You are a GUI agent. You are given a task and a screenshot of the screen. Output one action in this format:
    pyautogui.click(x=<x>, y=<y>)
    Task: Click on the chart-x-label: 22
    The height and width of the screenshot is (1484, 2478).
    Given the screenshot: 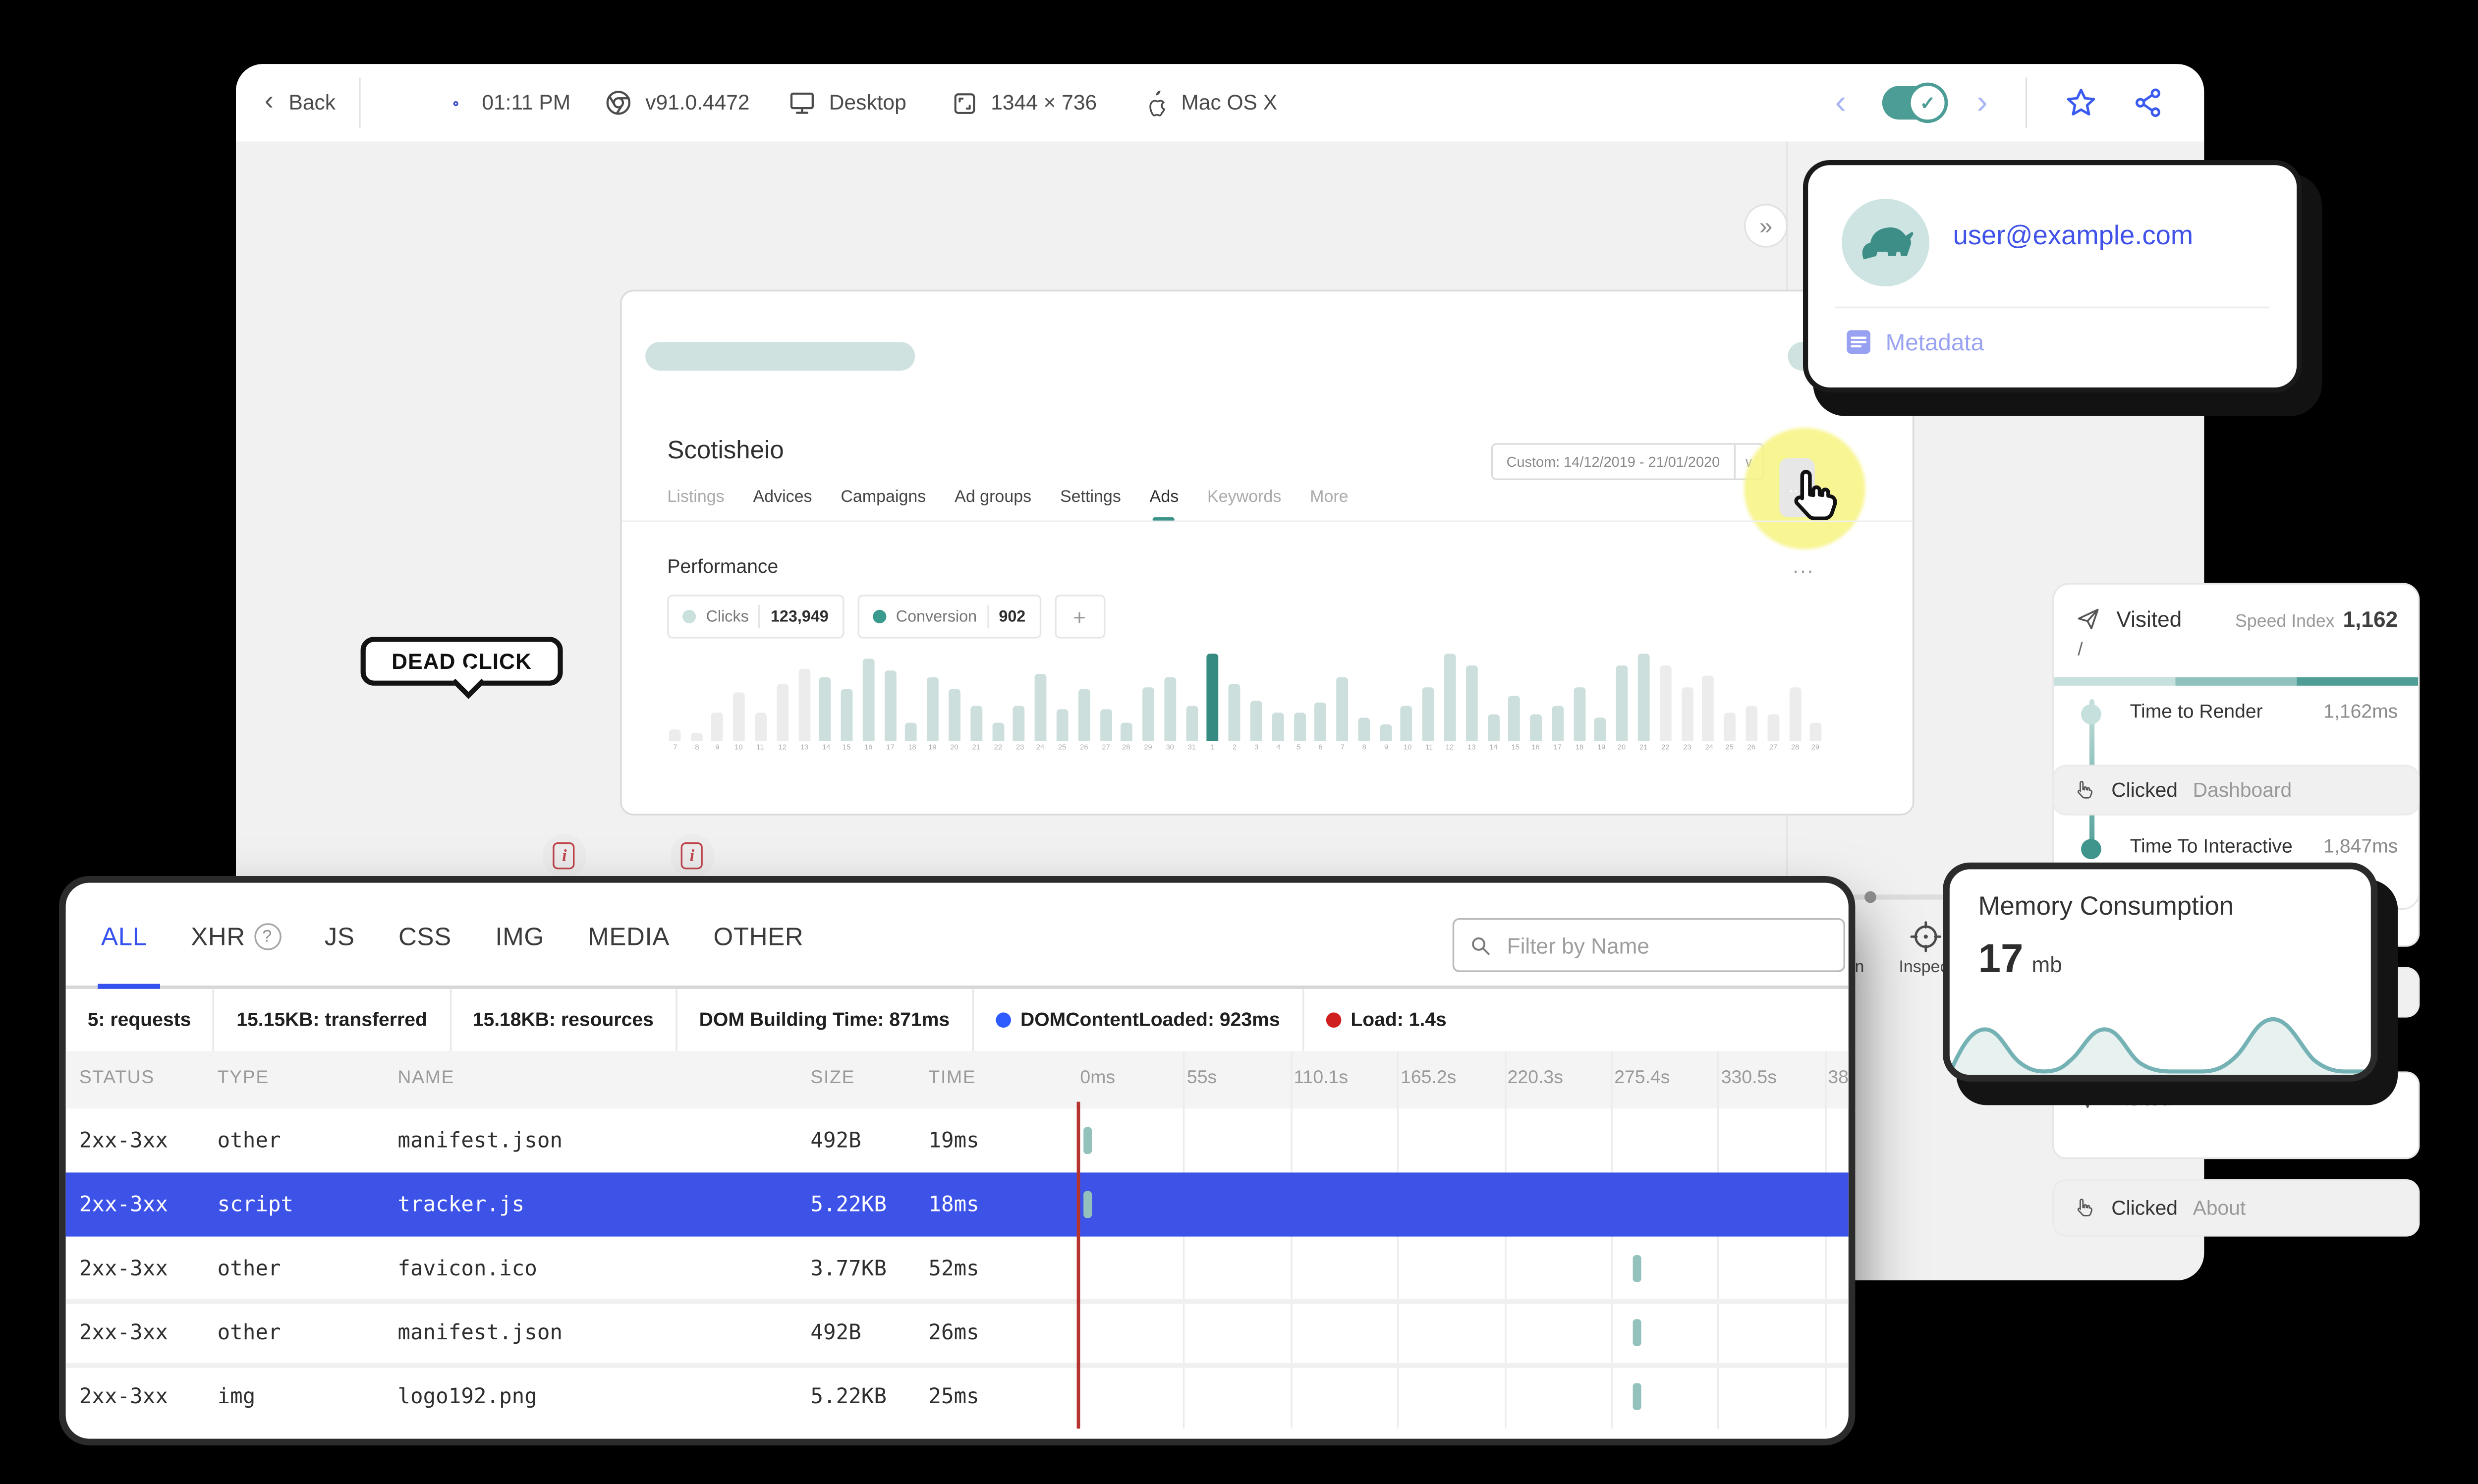 What is the action you would take?
    pyautogui.click(x=997, y=748)
    